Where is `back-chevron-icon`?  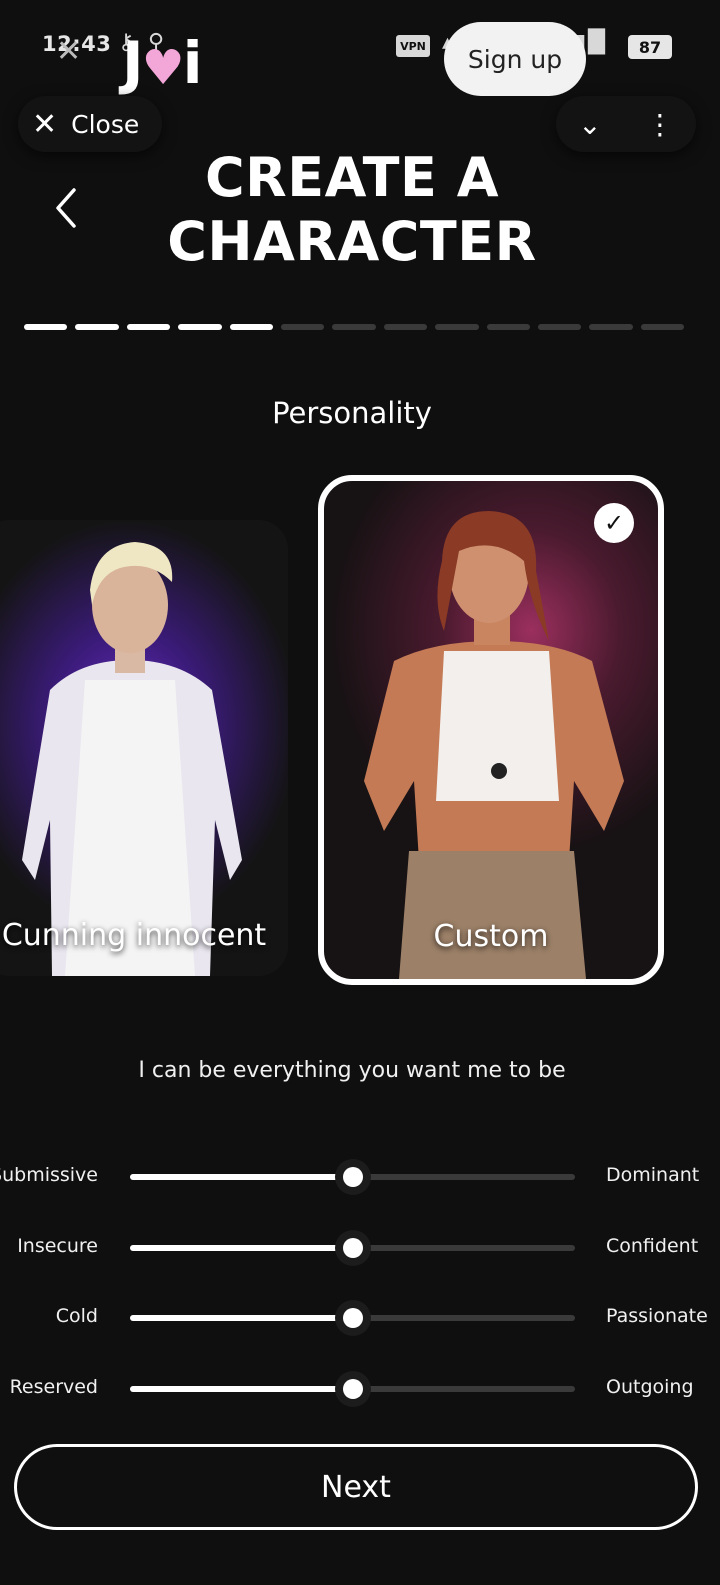
back-chevron-icon is located at coordinates (67, 208).